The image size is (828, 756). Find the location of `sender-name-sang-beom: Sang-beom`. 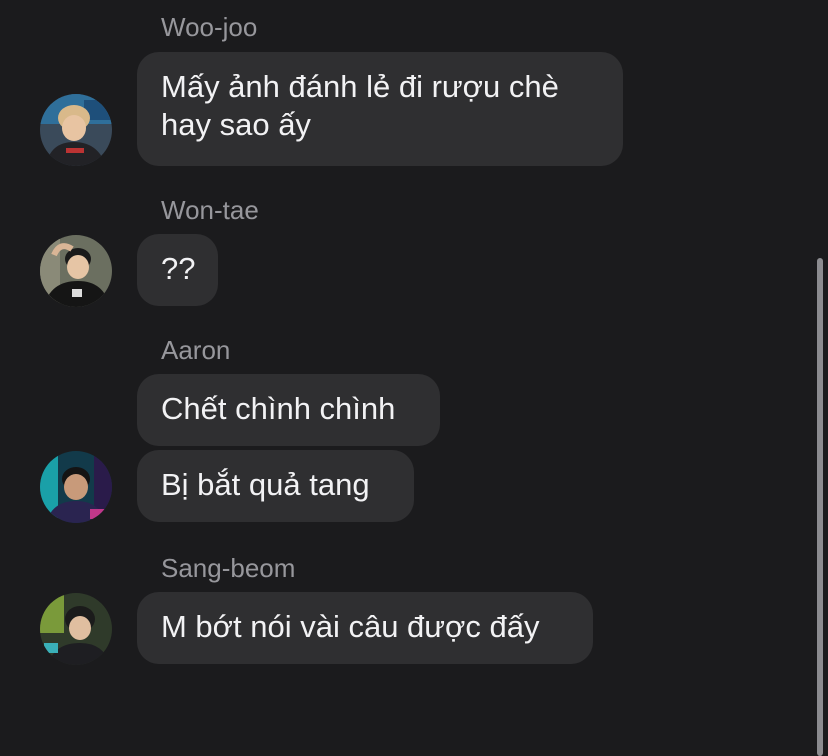

sender-name-sang-beom: Sang-beom is located at coordinates (228, 568).